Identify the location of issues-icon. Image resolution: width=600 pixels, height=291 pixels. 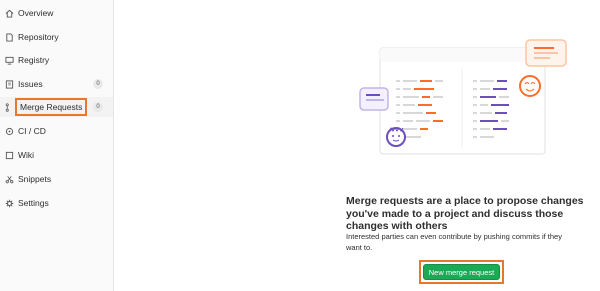
(9, 84).